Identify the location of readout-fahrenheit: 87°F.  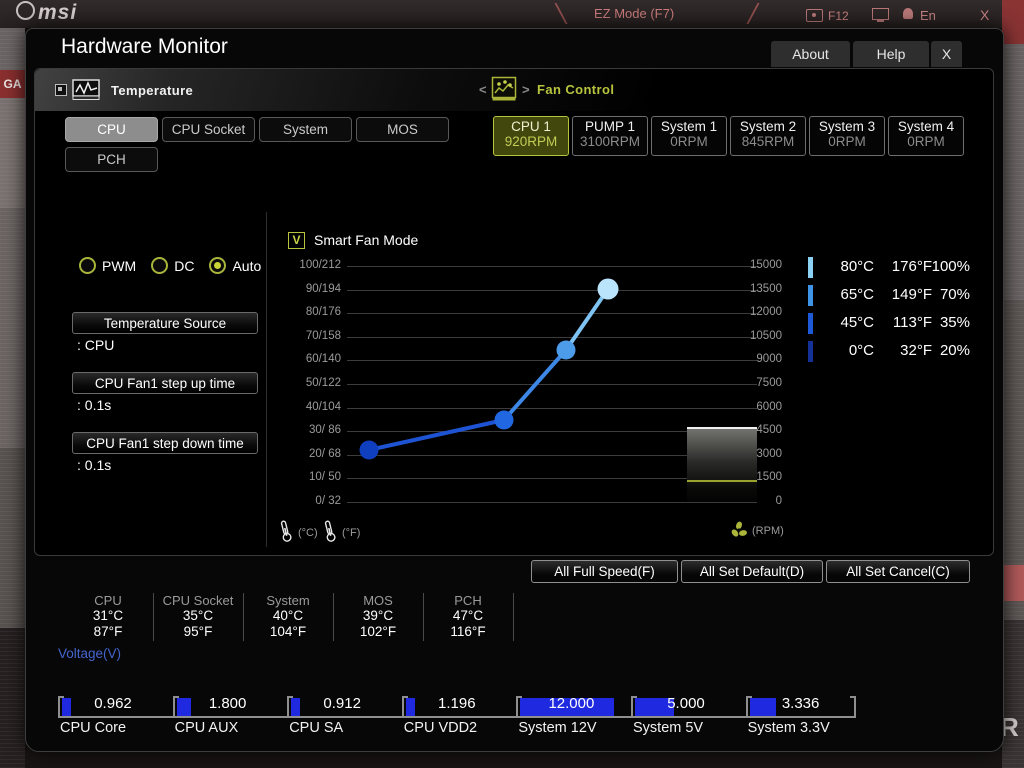
(108, 631).